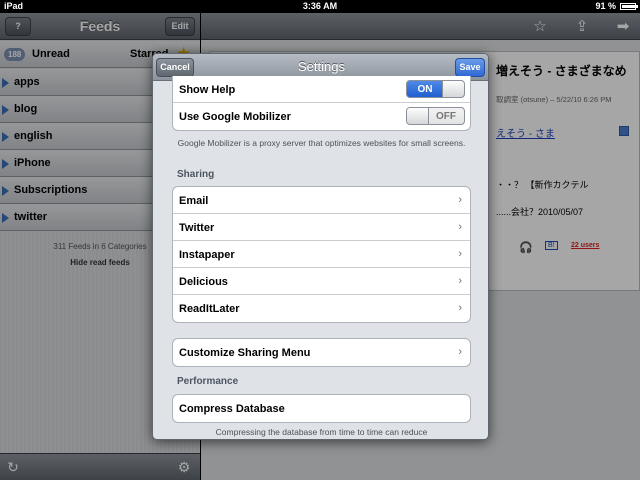 This screenshot has width=640, height=480. Describe the element at coordinates (321, 281) in the screenshot. I see `sharing-item-delicious: Delicious ›` at that location.